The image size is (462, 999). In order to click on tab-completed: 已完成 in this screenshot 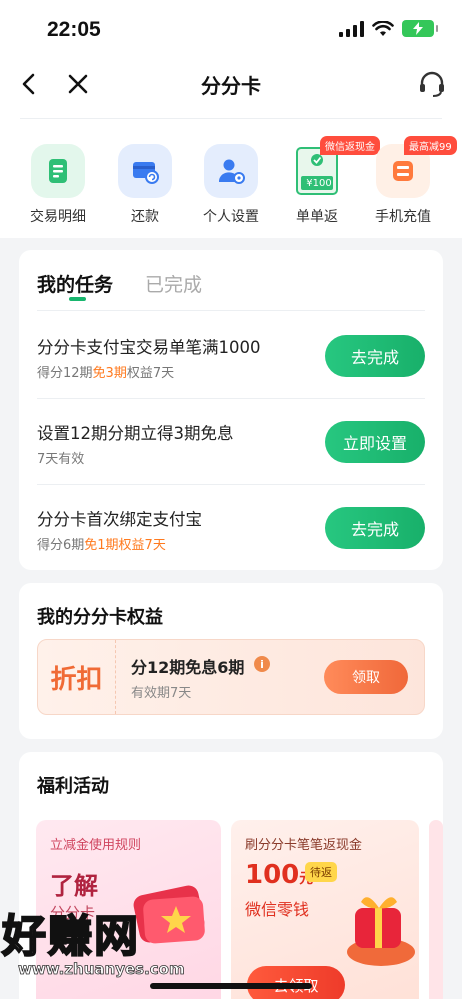, I will do `click(173, 283)`.